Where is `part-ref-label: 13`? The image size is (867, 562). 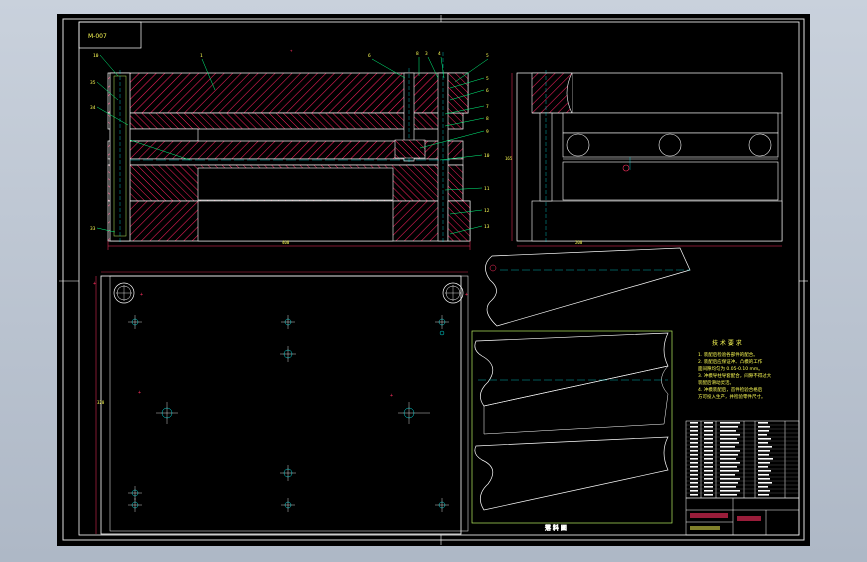
part-ref-label: 13 is located at coordinates (487, 227).